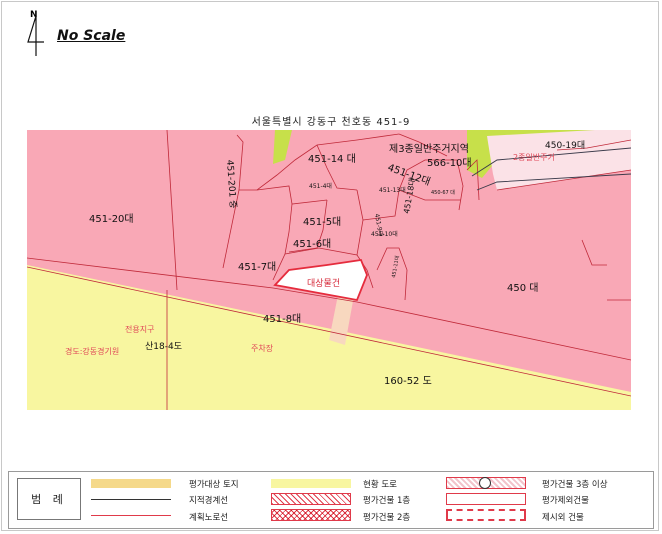  Describe the element at coordinates (35, 35) in the screenshot. I see `north-arrow-icon` at that location.